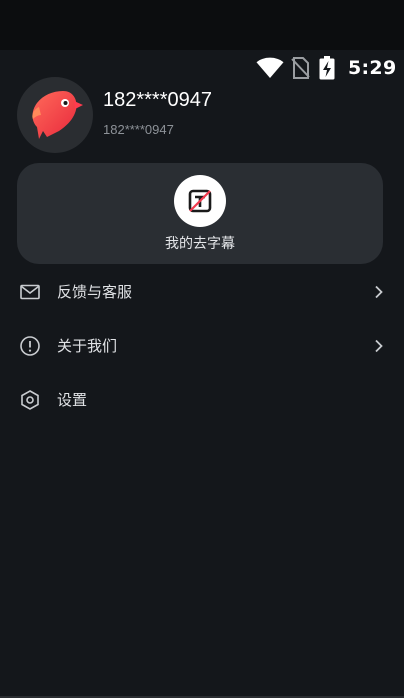 The width and height of the screenshot is (404, 698). I want to click on status-time: 5:29, so click(372, 68).